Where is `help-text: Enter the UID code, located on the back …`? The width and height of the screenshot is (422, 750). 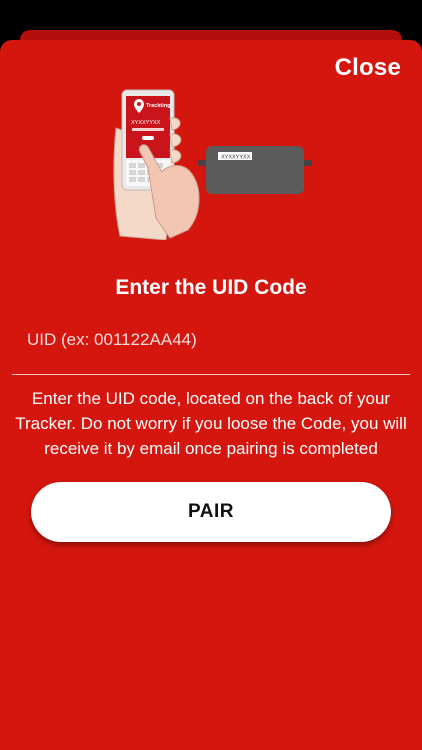
help-text: Enter the UID code, located on the back … is located at coordinates (211, 423).